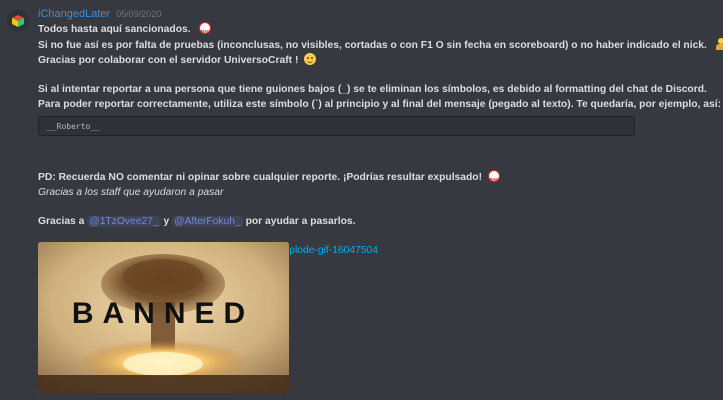  Describe the element at coordinates (300, 221) in the screenshot. I see `thanks-suffix: por ayudar a pasarlos.` at that location.